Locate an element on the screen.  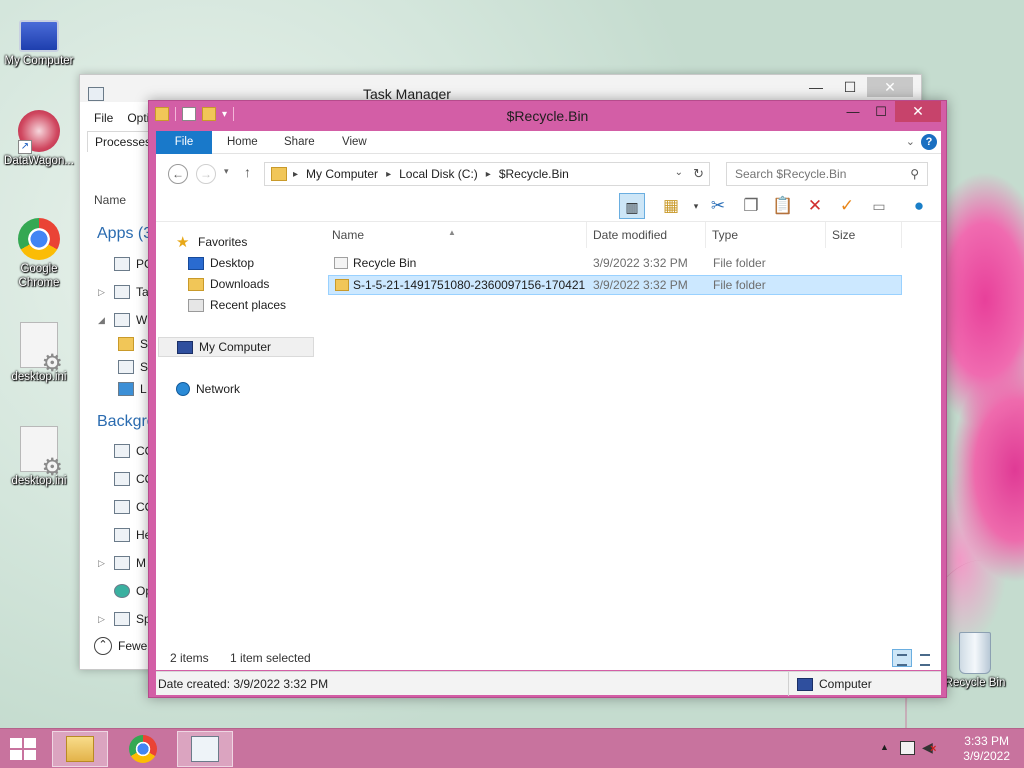
cut-icon: ✂ is located at coordinates (718, 206).